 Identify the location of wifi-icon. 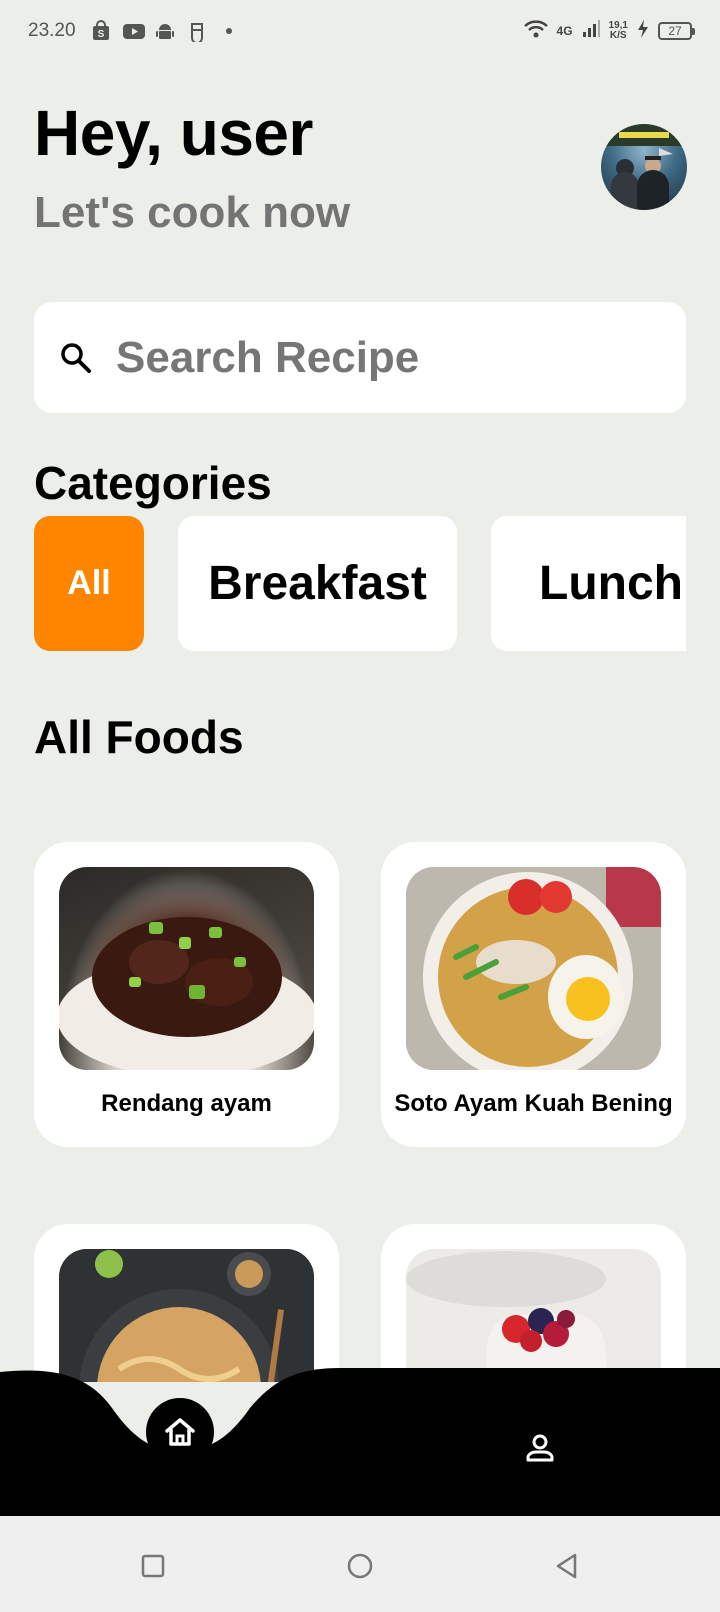
(536, 31).